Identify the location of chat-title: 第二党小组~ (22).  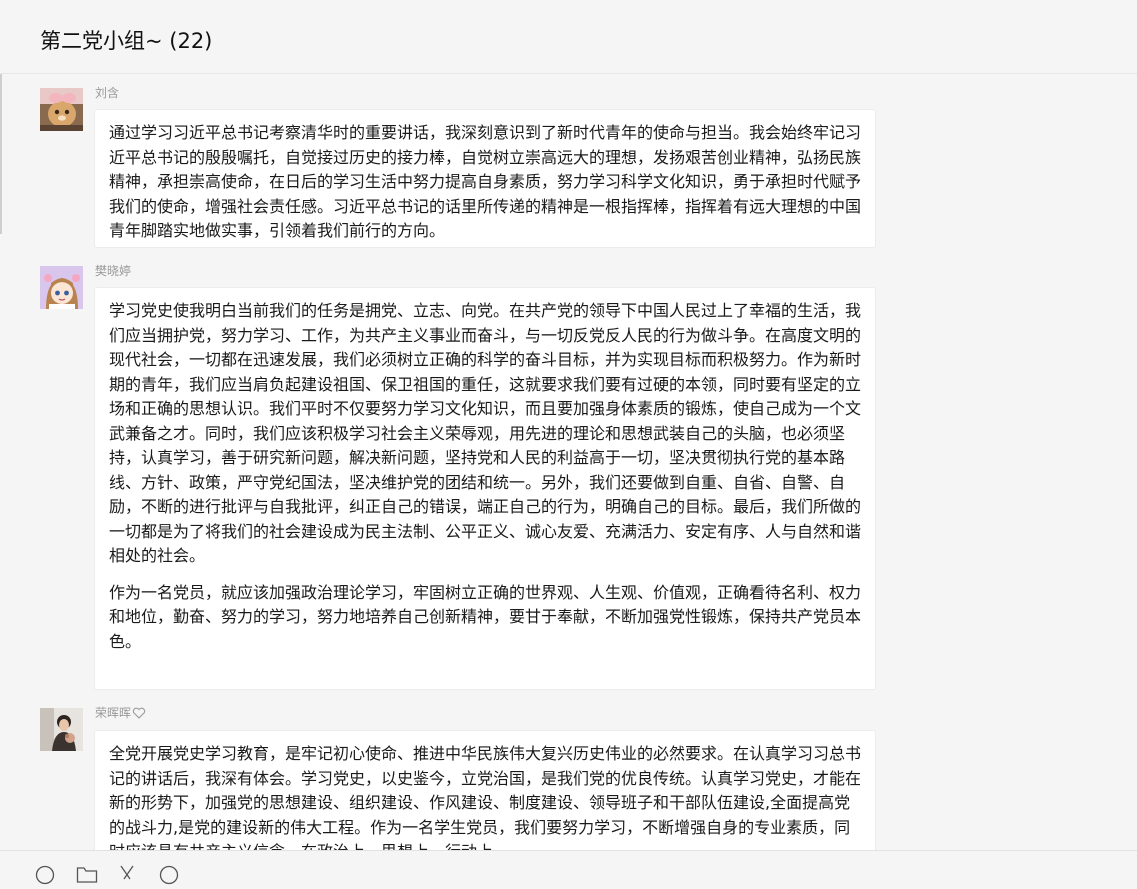
(126, 41).